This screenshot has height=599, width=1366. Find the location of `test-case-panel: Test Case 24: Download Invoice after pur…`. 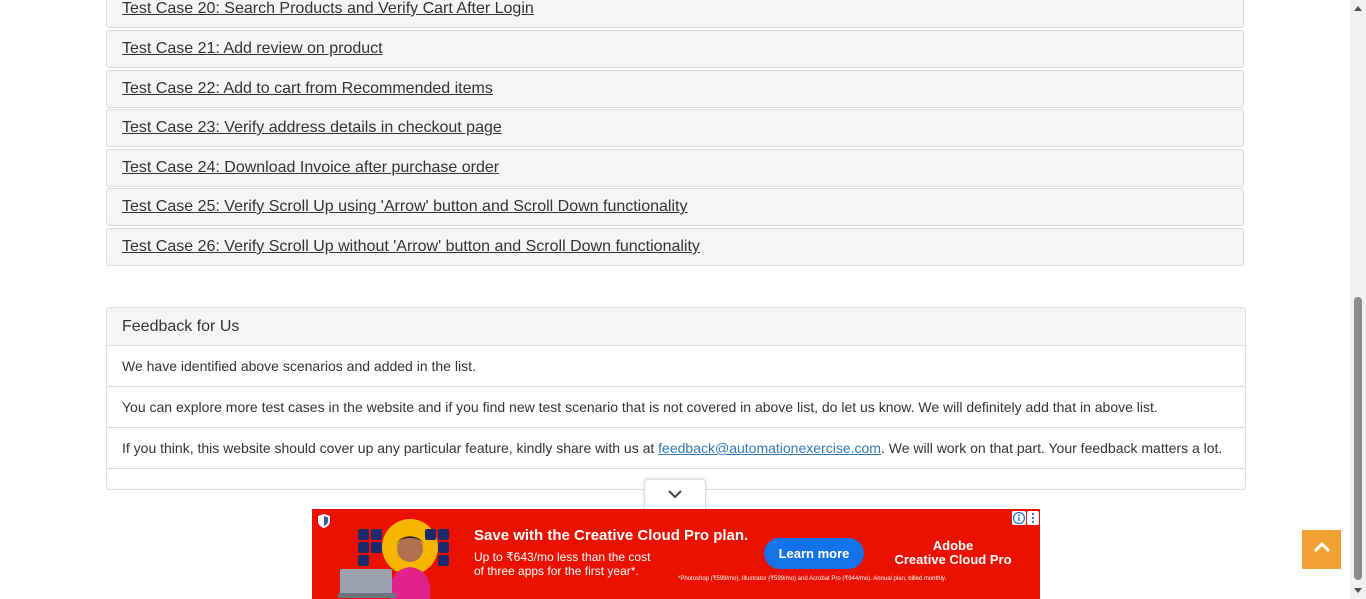

test-case-panel: Test Case 24: Download Invoice after pur… is located at coordinates (675, 168).